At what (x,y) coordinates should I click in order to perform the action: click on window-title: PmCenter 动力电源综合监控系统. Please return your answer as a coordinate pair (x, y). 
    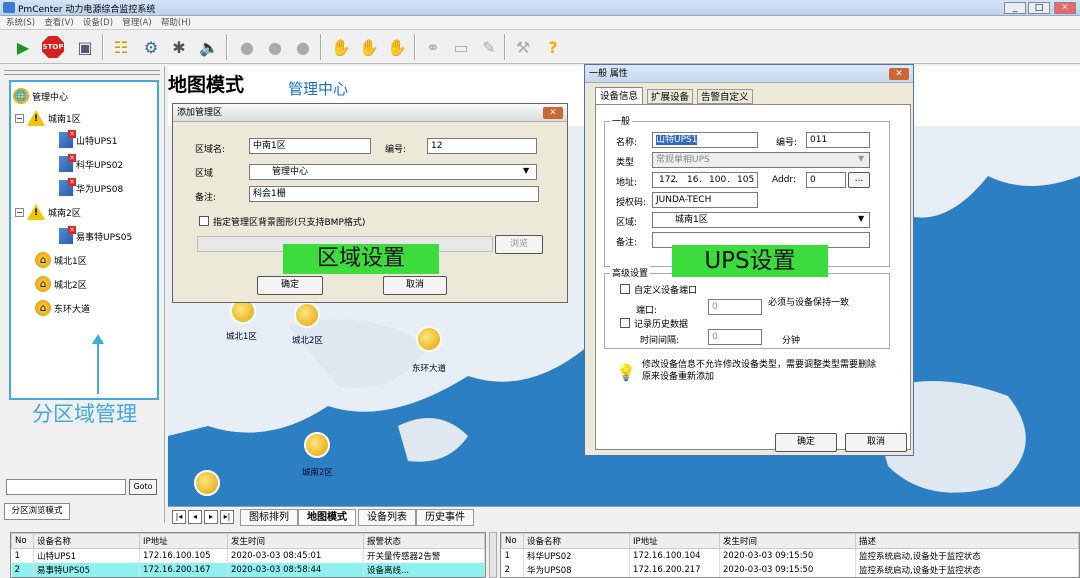
    Looking at the image, I should click on (87, 10).